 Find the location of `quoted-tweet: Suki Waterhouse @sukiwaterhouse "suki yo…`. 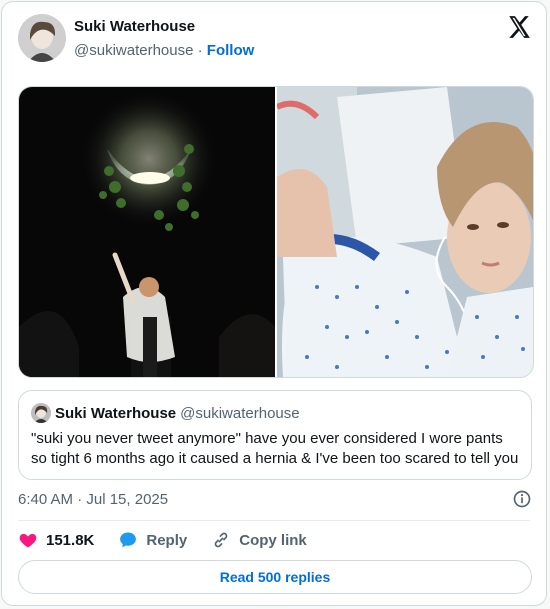

quoted-tweet: Suki Waterhouse @sukiwaterhouse "suki yo… is located at coordinates (275, 435).